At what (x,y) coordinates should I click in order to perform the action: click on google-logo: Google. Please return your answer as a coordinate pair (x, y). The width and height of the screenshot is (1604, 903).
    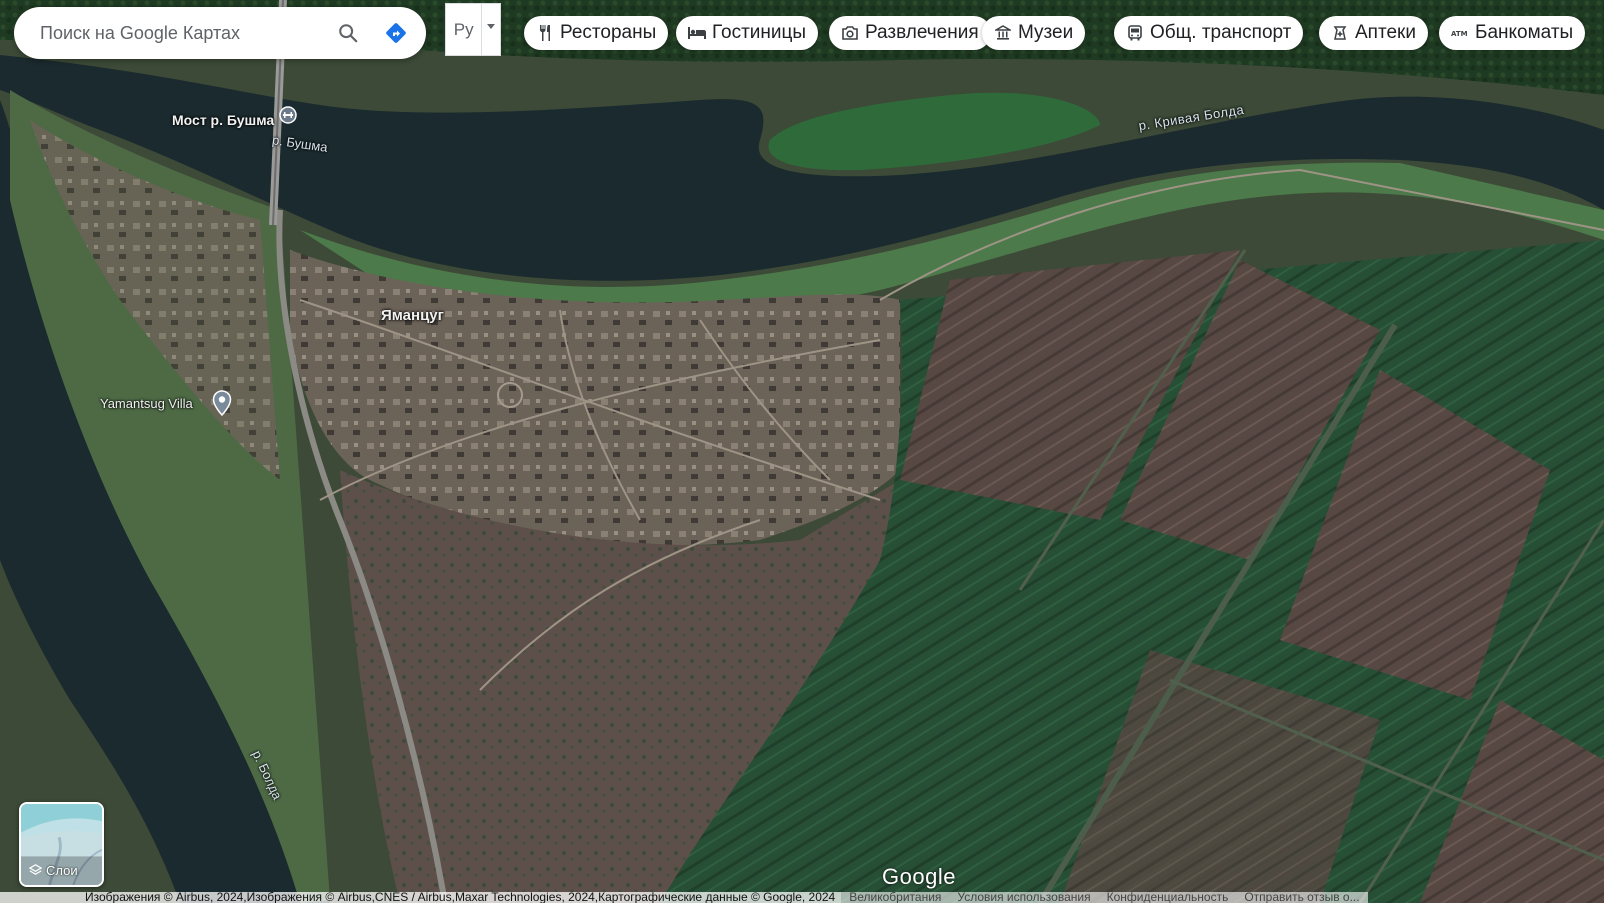
    Looking at the image, I should click on (919, 876).